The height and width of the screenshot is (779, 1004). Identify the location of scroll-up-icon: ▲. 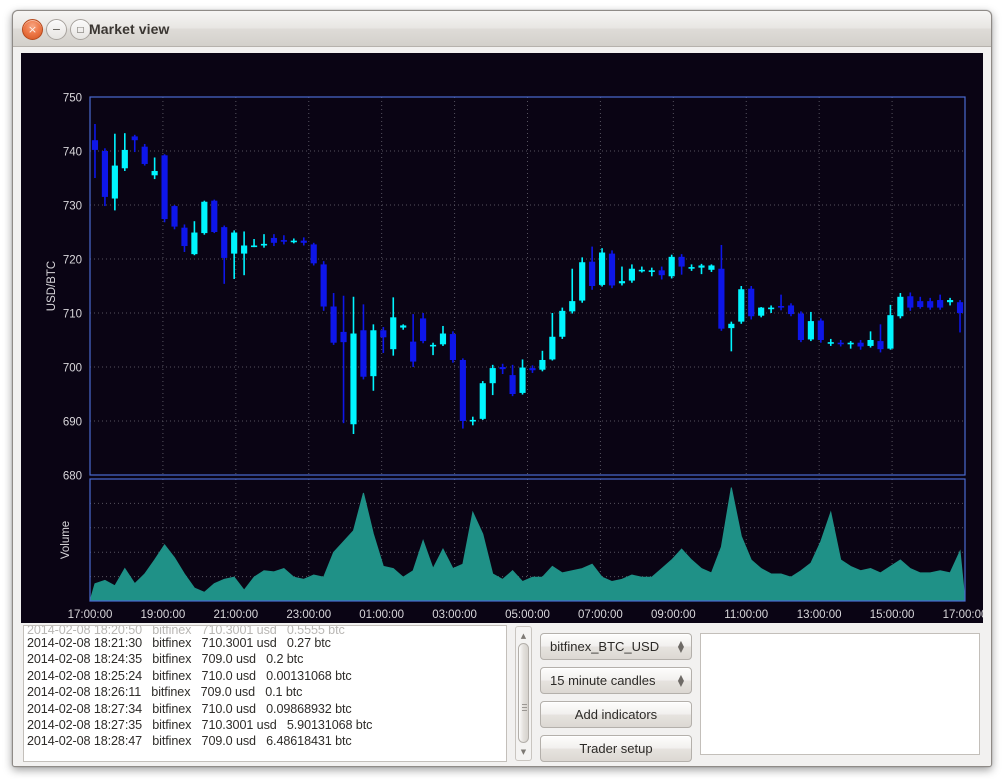
(523, 635).